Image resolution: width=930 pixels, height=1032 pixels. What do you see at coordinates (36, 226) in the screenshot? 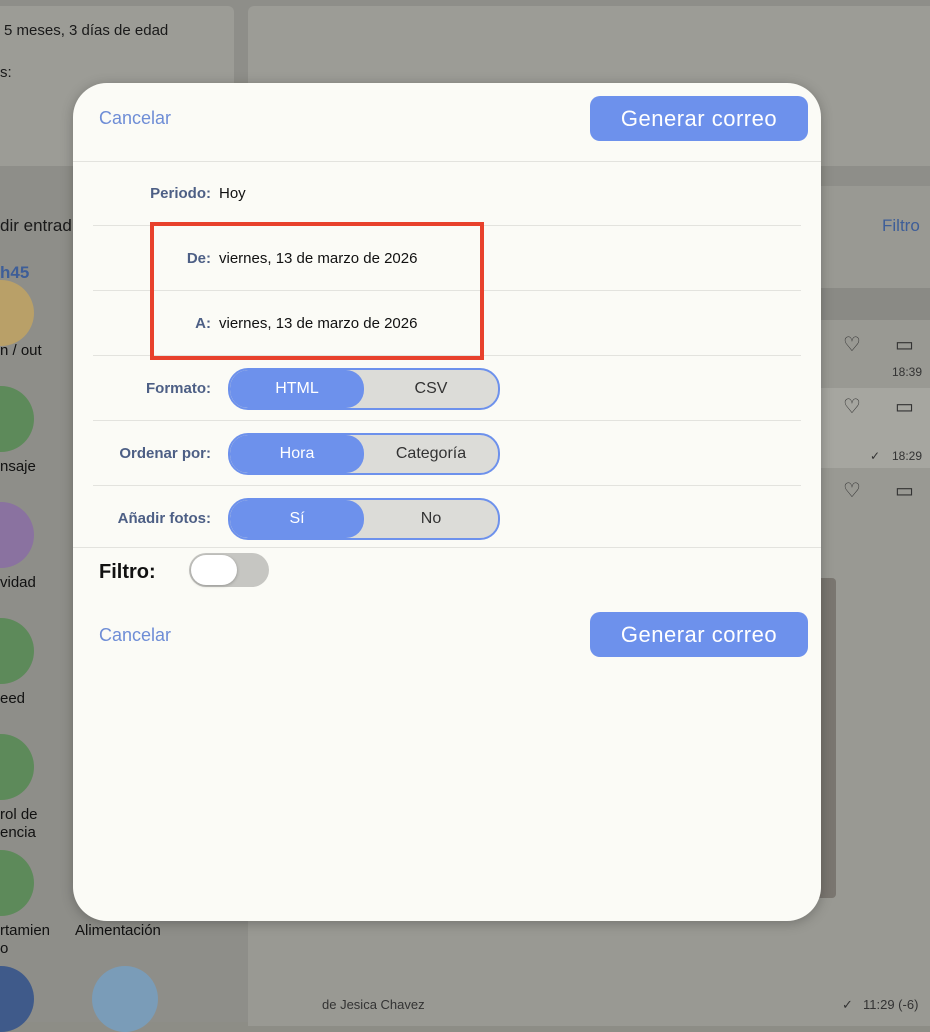
I see `add-entry-label: dir entrad` at bounding box center [36, 226].